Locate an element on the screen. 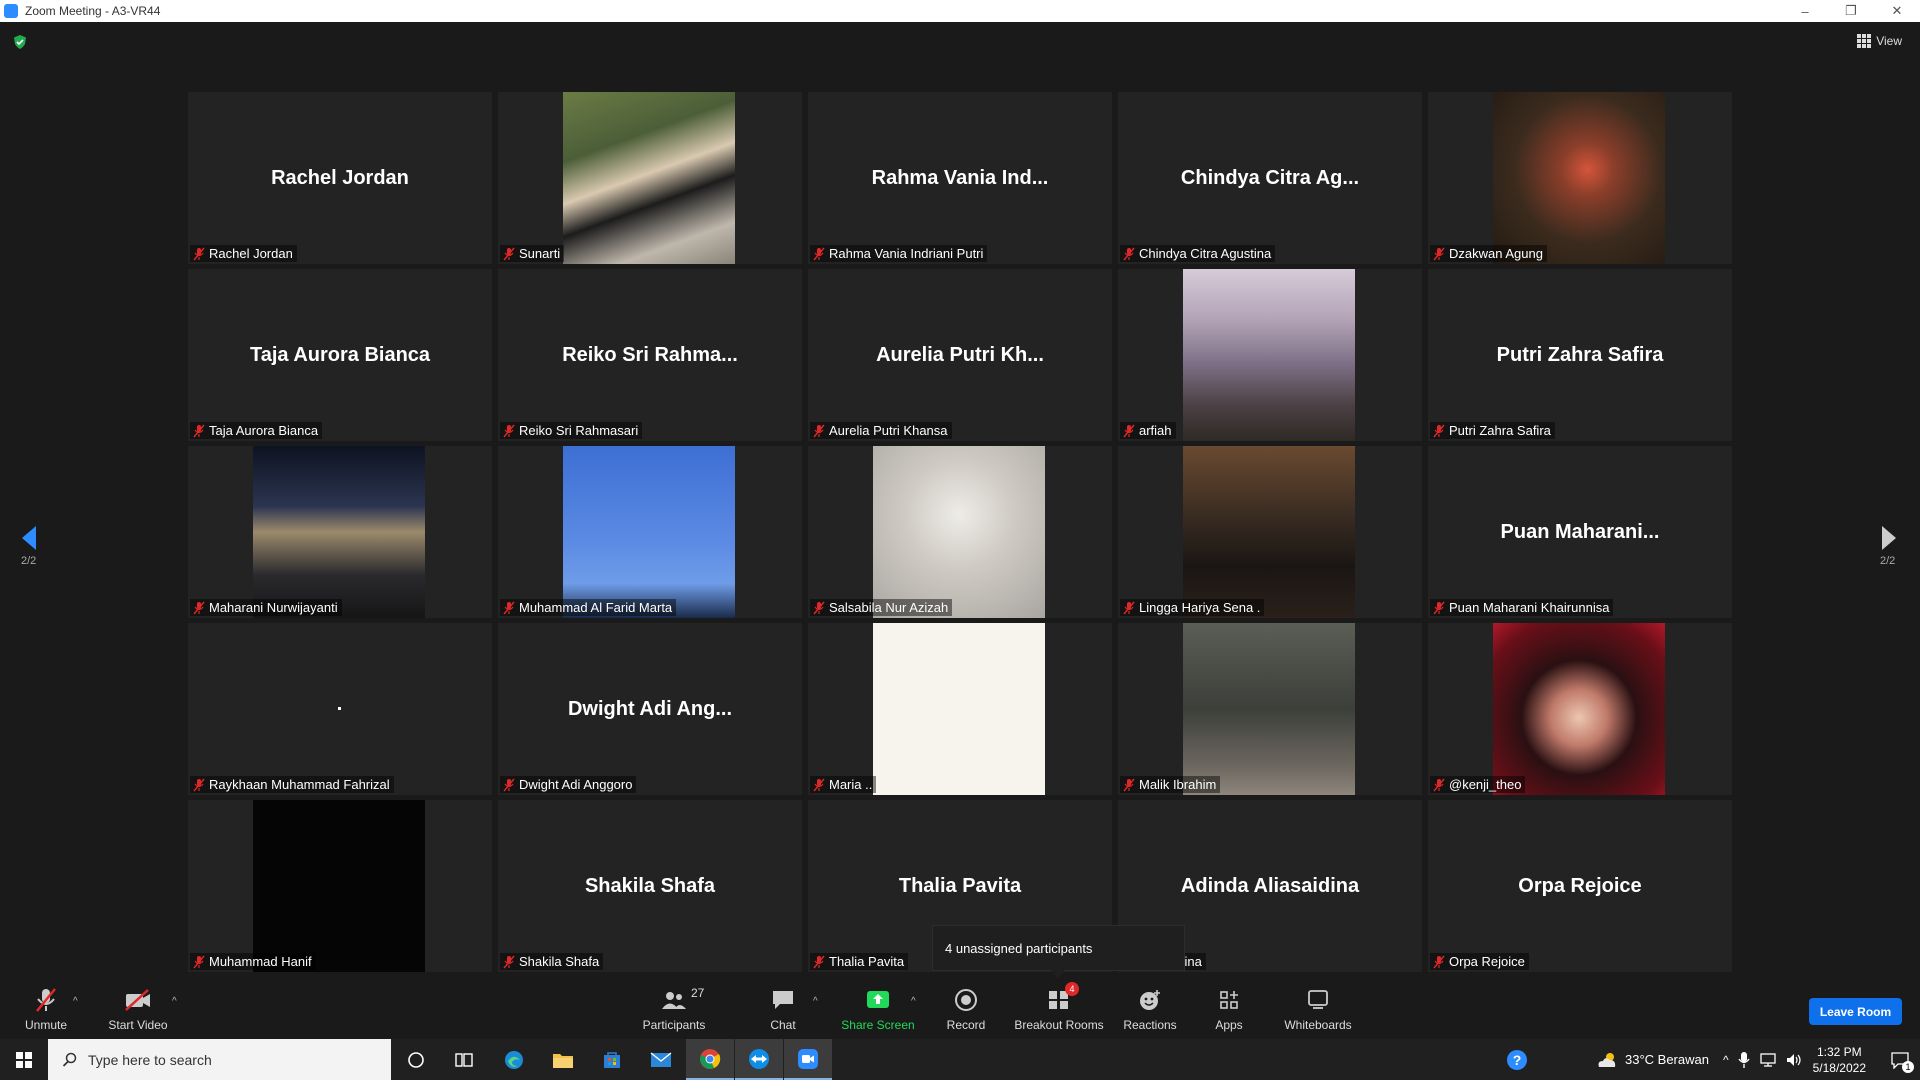  previous-page-arrow-icon is located at coordinates (29, 538).